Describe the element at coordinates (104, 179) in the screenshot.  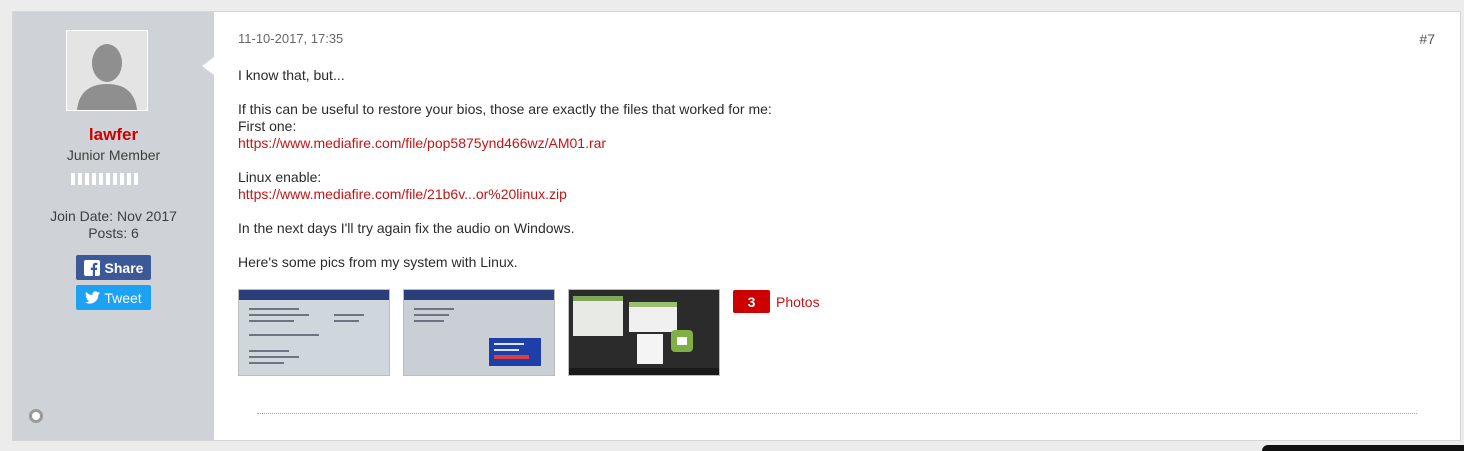
I see `reputation-bar` at that location.